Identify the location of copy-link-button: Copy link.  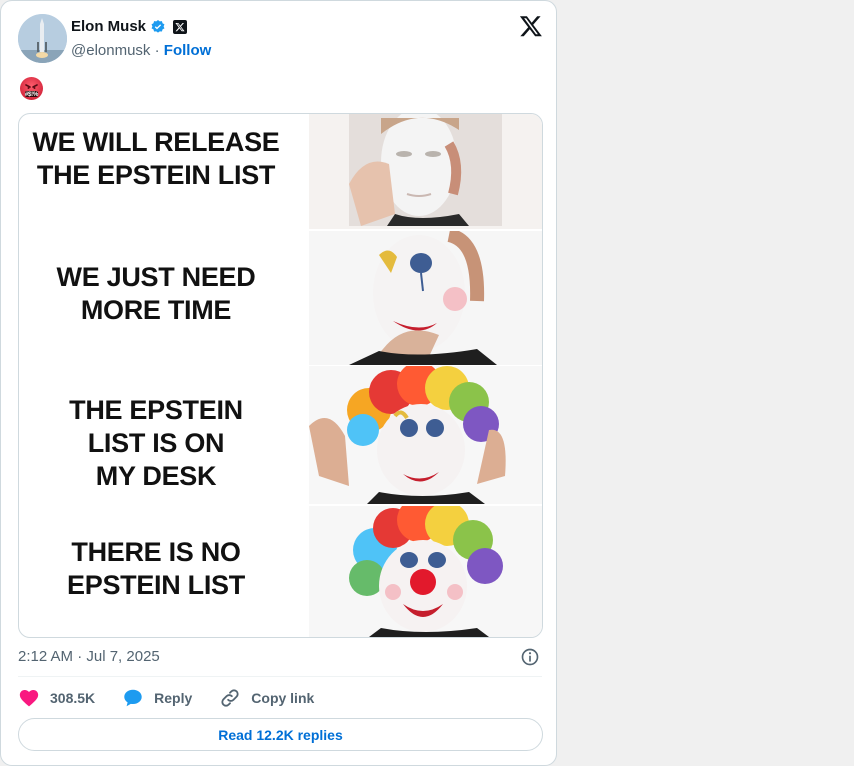
(266, 698).